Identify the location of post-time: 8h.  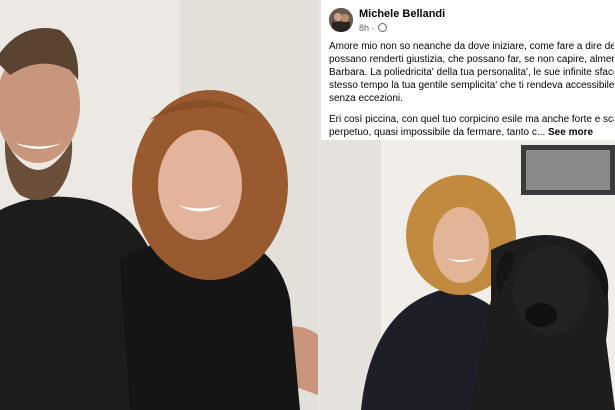
(364, 28).